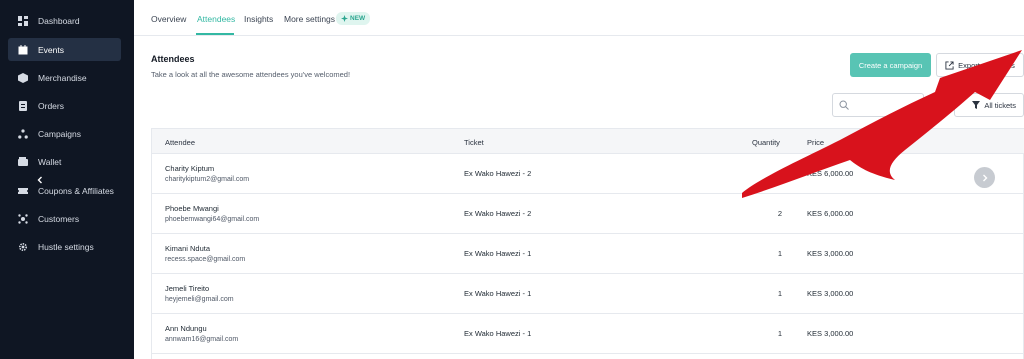 The image size is (1024, 359). I want to click on attendee-email: phoebemwangi64@gmail.com, so click(212, 219).